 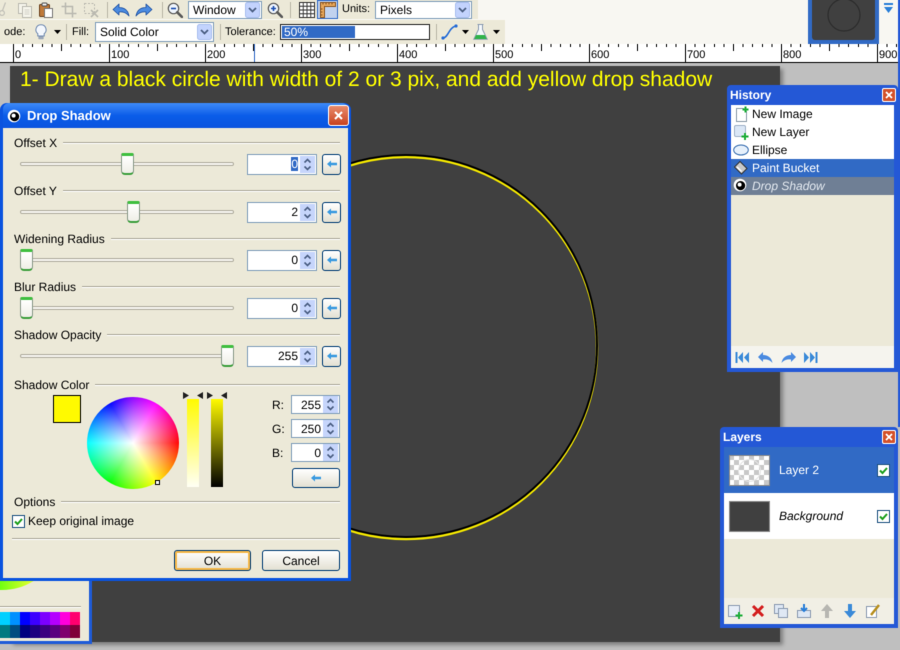 What do you see at coordinates (809, 470) in the screenshot?
I see `layer-item: Layer 2` at bounding box center [809, 470].